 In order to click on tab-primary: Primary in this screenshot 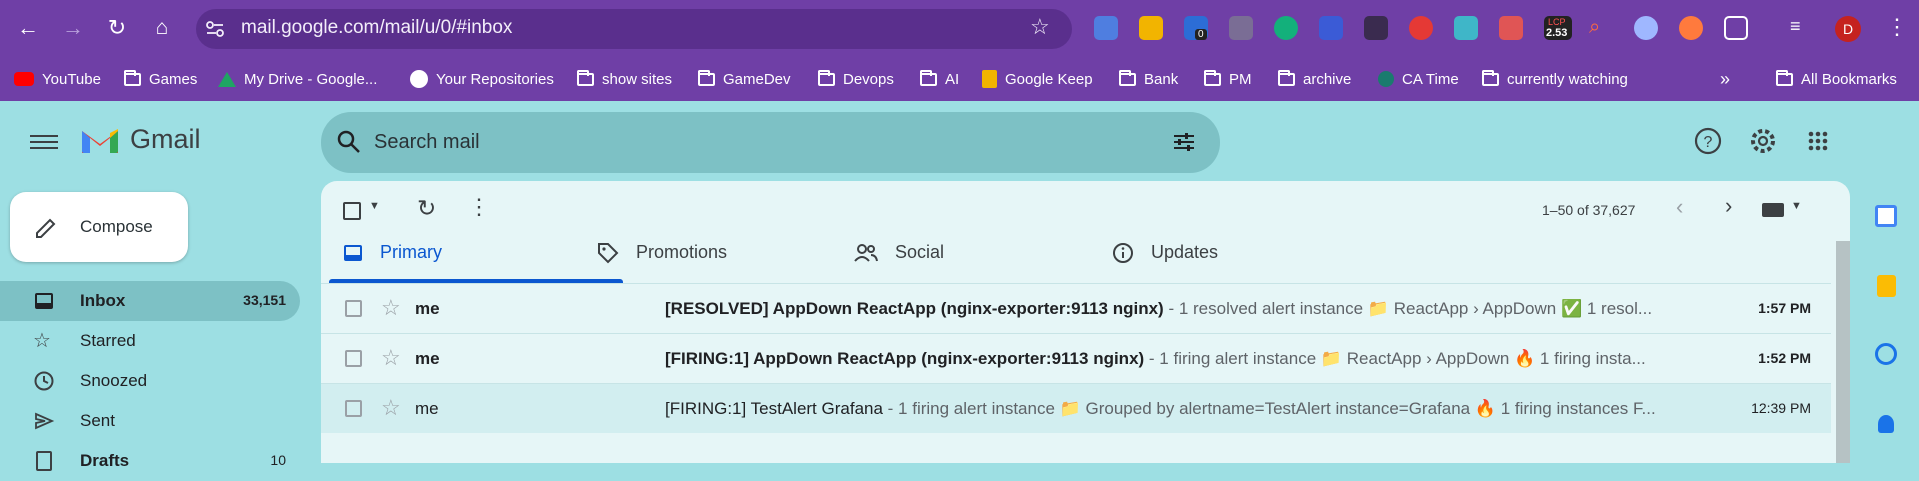, I will do `click(392, 252)`.